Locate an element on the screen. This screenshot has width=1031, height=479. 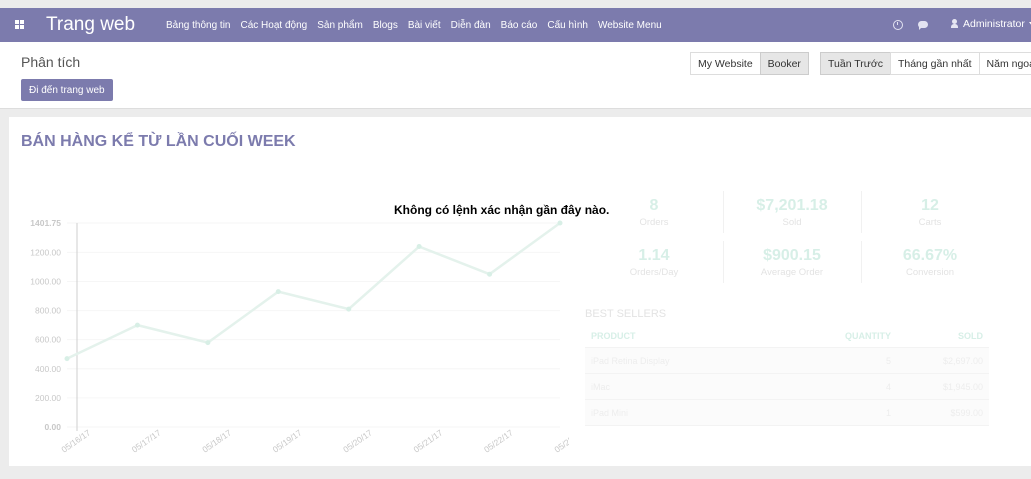
menu-forum: Diễn đàn is located at coordinates (471, 25).